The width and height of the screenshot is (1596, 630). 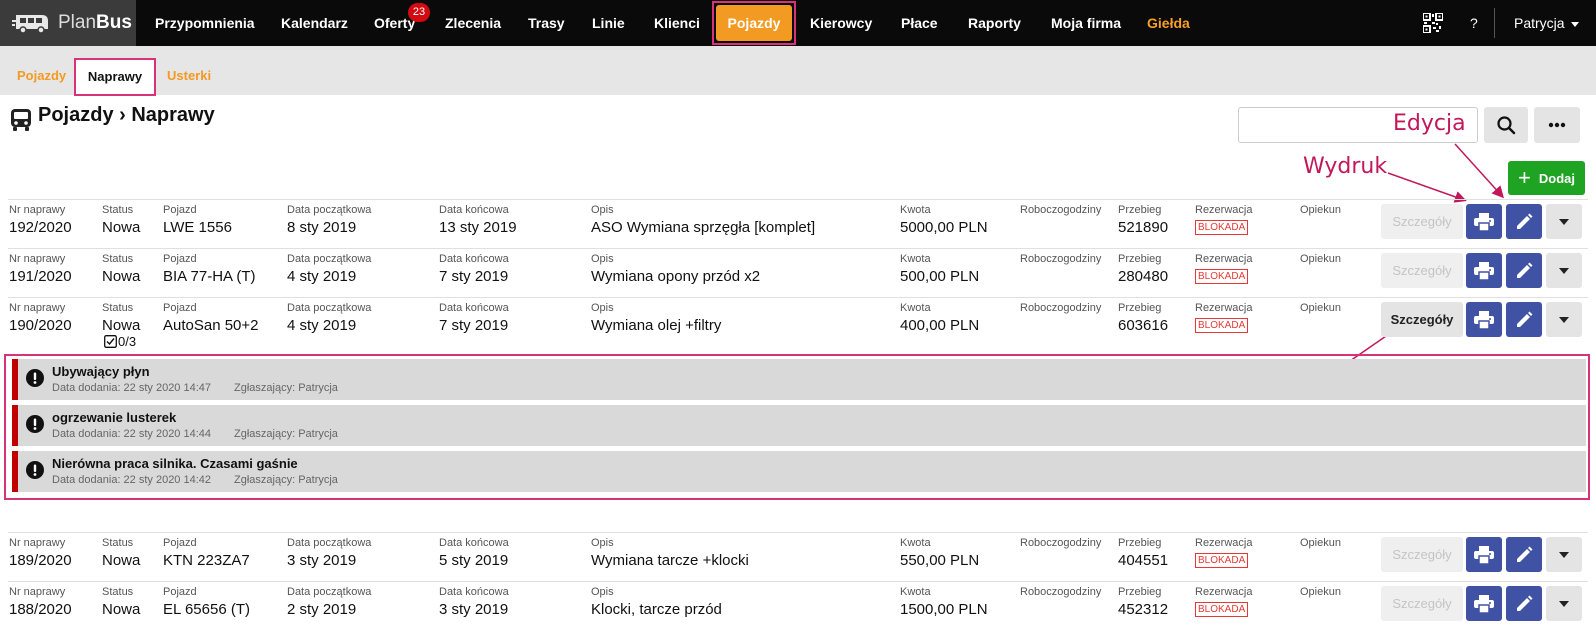 I want to click on nav-kierowcy: Kierowcy, so click(x=841, y=23).